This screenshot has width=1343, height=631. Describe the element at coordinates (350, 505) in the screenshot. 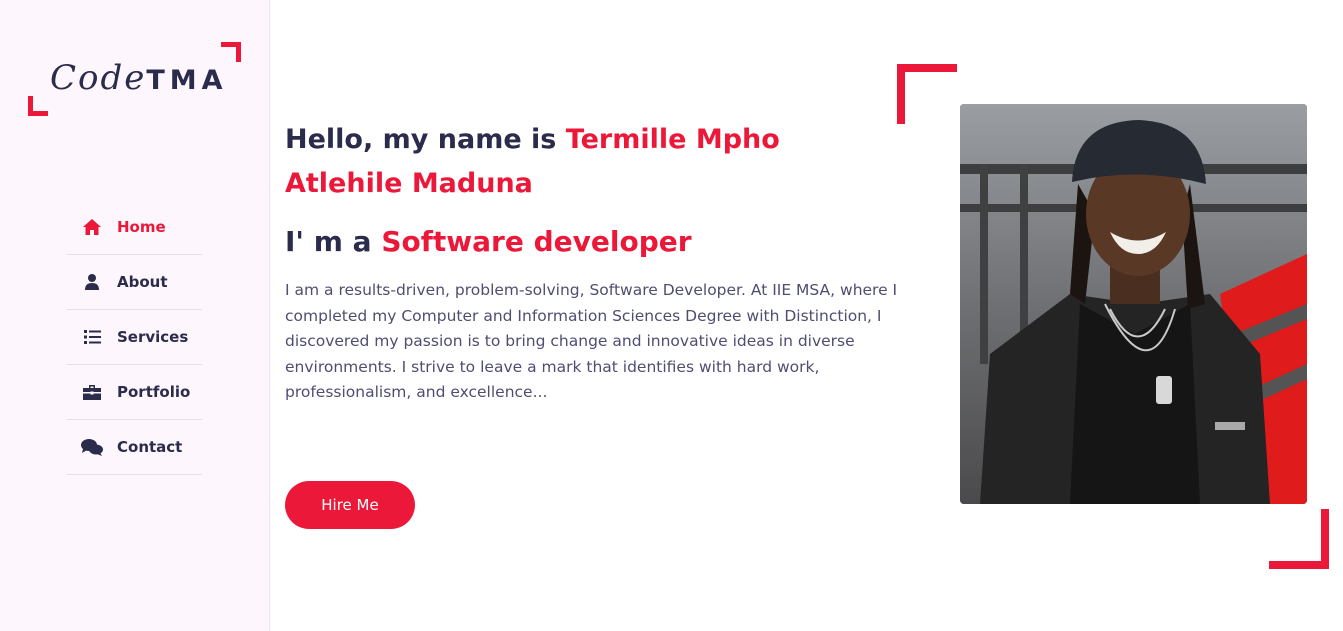

I see `hire-me-button: Hire Me` at that location.